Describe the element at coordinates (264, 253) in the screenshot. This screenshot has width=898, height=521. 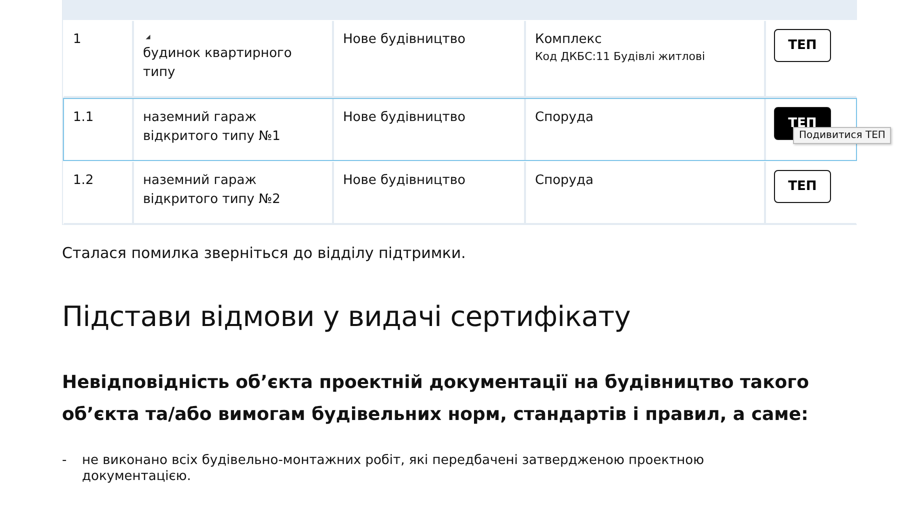
I see `error-message: Сталася помилка зверніться до відділу підтримки.` at that location.